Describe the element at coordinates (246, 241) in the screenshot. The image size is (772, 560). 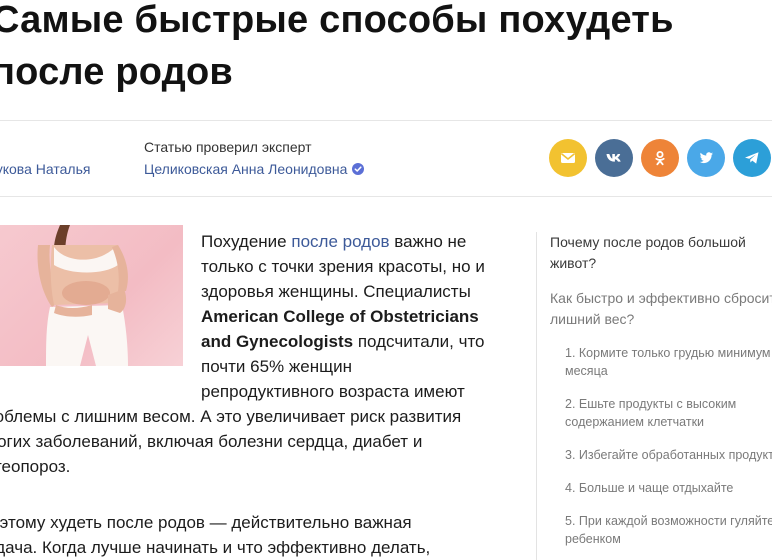
I see `p1-text-a: Похудение` at that location.